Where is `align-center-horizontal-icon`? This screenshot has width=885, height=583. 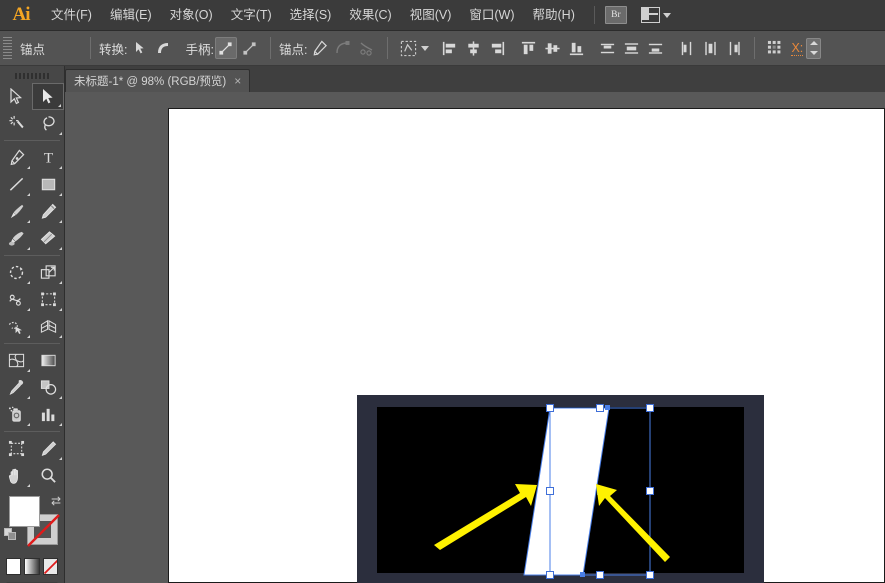
align-center-horizontal-icon is located at coordinates (473, 48).